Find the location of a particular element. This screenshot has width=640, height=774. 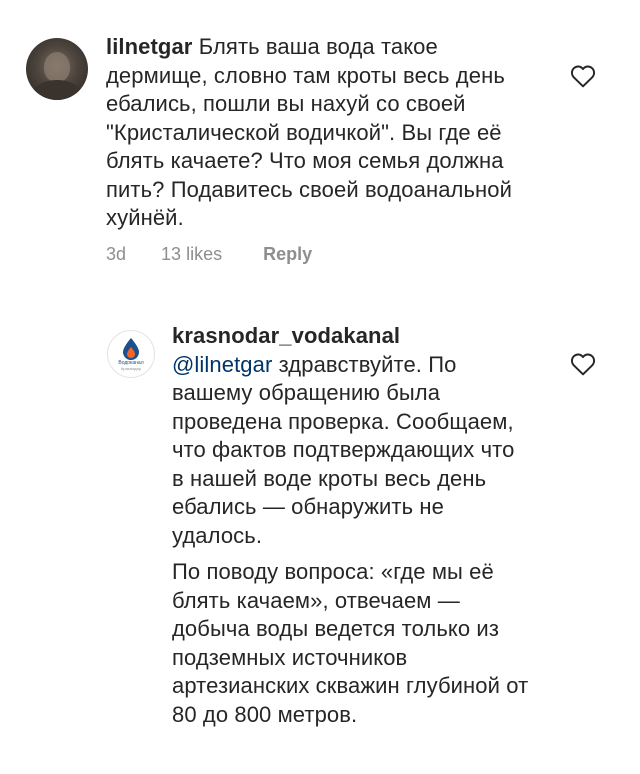

water-drop-logo-icon is located at coordinates (131, 349).